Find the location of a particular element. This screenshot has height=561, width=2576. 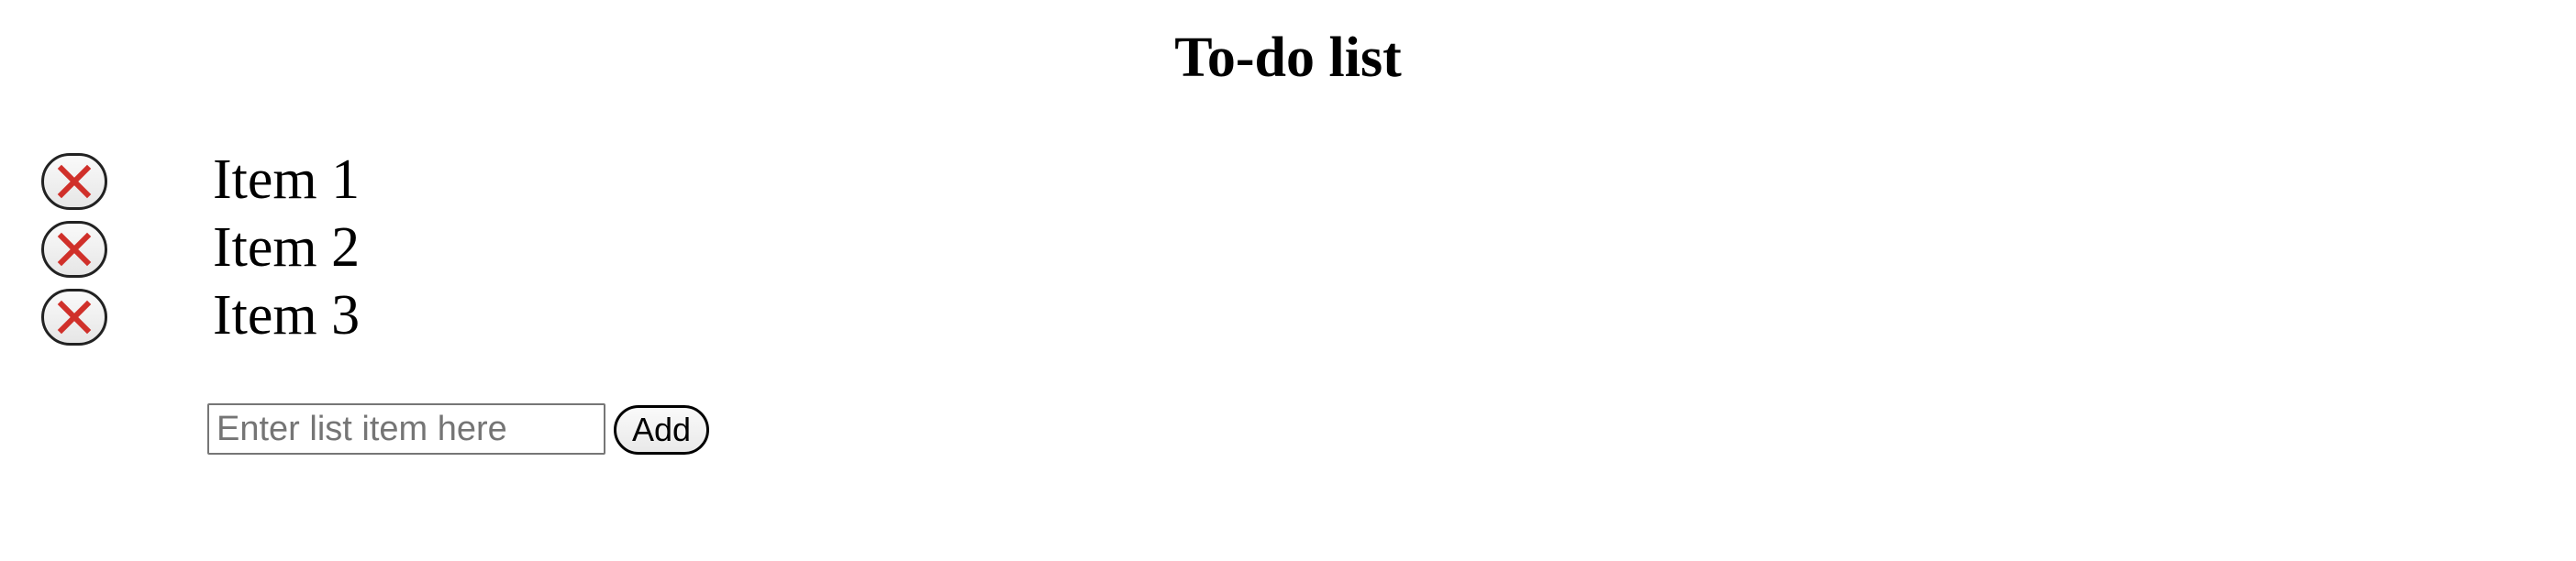

page-title: To-do list is located at coordinates (1288, 58).